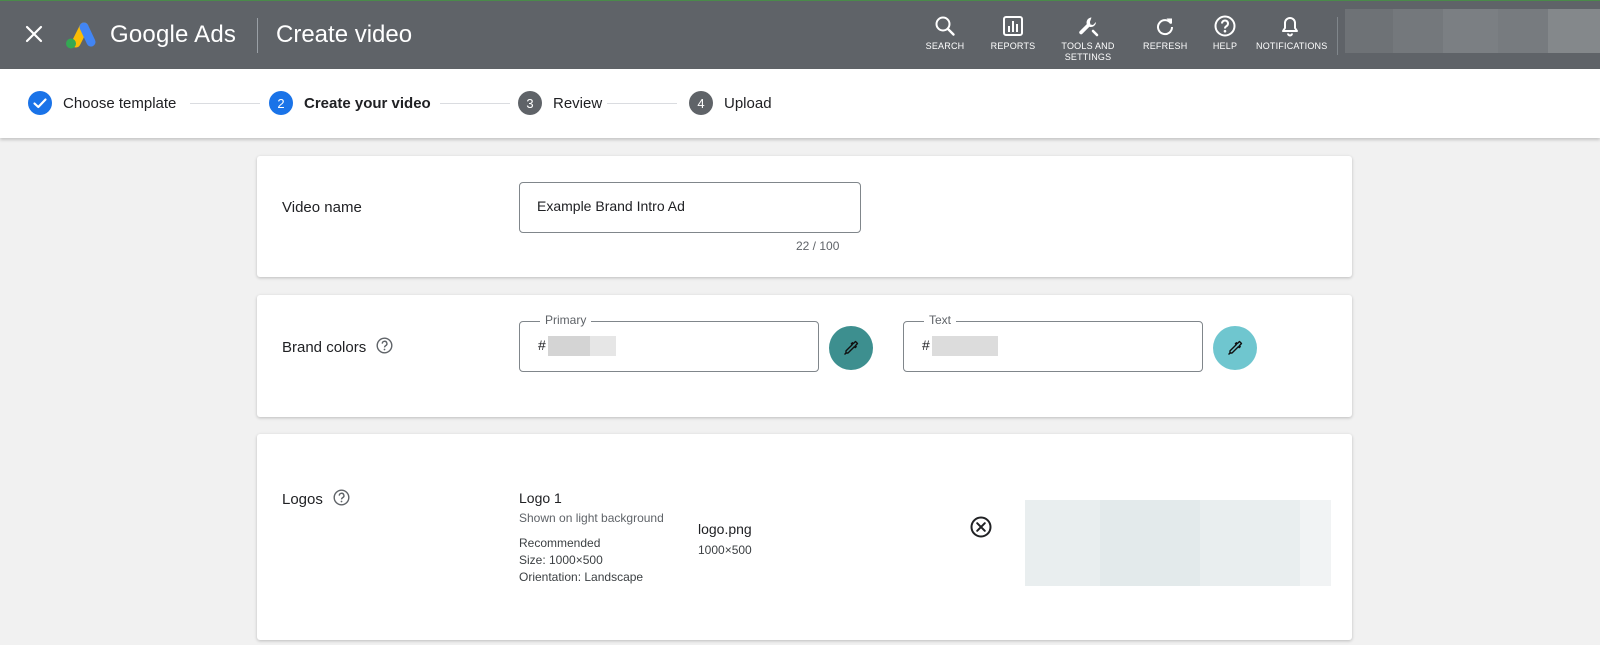 This screenshot has height=645, width=1600. Describe the element at coordinates (1013, 46) in the screenshot. I see `reports-label: REPORTS` at that location.